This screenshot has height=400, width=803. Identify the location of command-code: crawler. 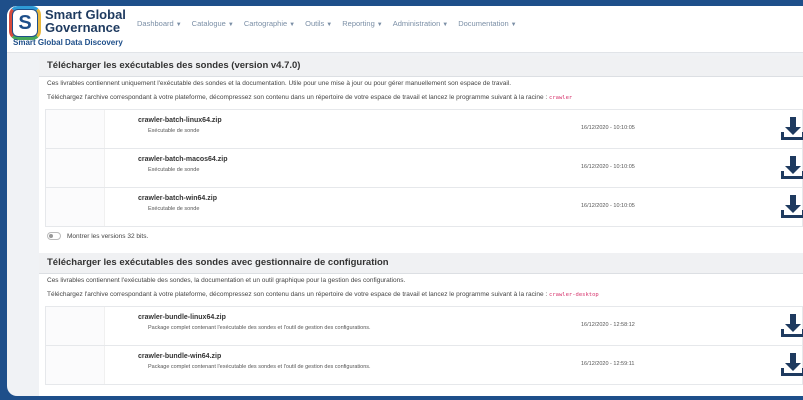
(561, 98).